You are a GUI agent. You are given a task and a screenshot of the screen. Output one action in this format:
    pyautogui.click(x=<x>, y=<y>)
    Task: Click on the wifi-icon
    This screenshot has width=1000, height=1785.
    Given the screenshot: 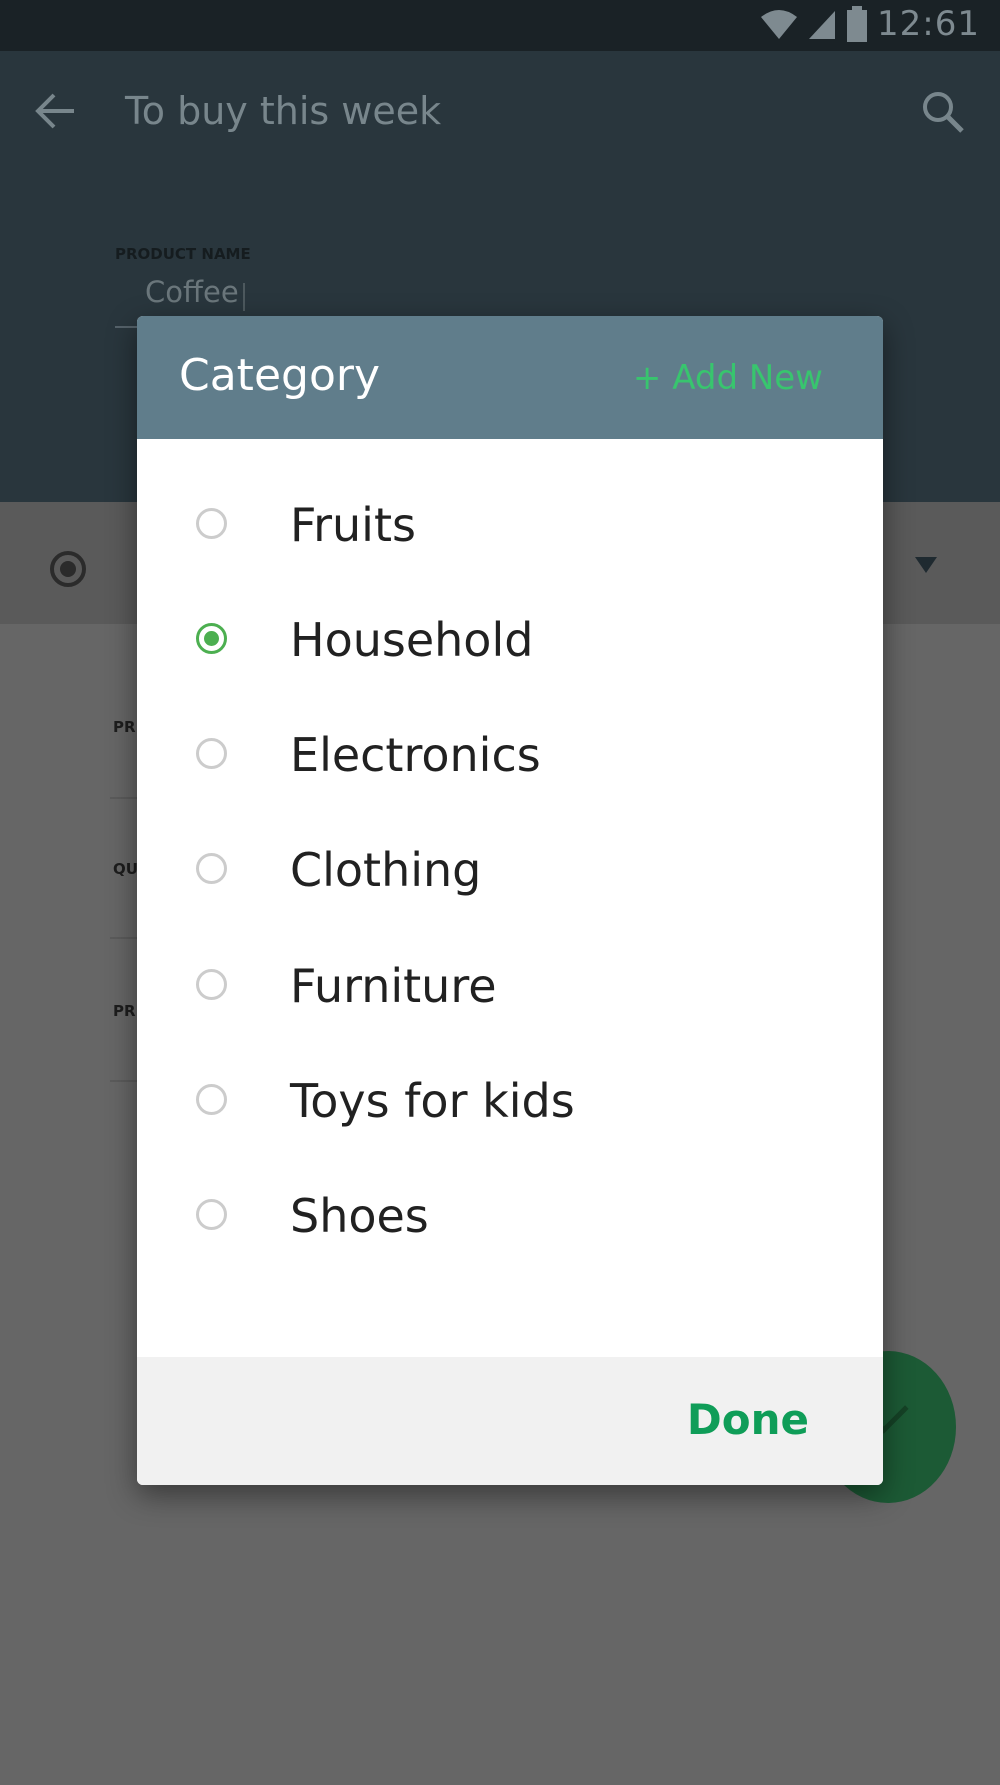 What is the action you would take?
    pyautogui.click(x=779, y=24)
    